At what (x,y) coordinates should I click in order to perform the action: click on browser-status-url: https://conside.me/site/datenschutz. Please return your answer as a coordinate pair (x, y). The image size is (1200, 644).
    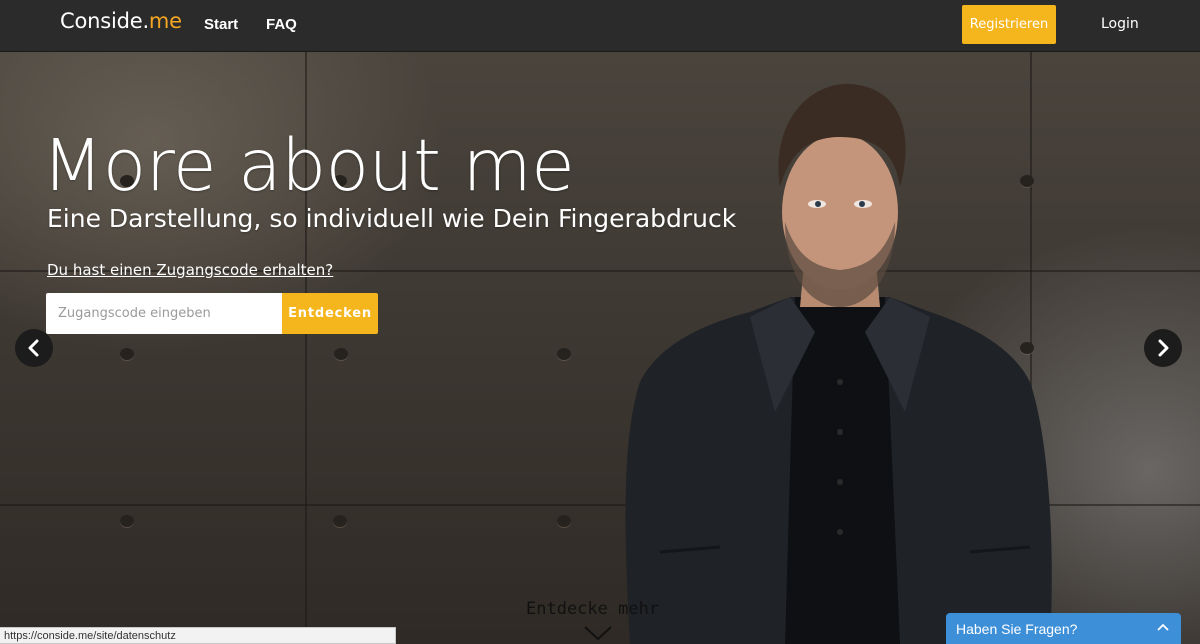
    Looking at the image, I should click on (198, 635).